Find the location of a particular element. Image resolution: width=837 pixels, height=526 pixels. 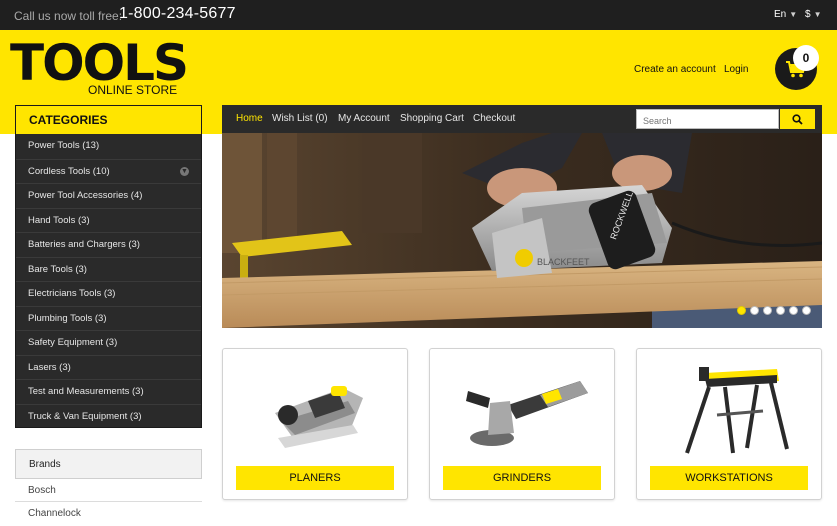

phone-number: 1-800-234-5677 is located at coordinates (177, 13).